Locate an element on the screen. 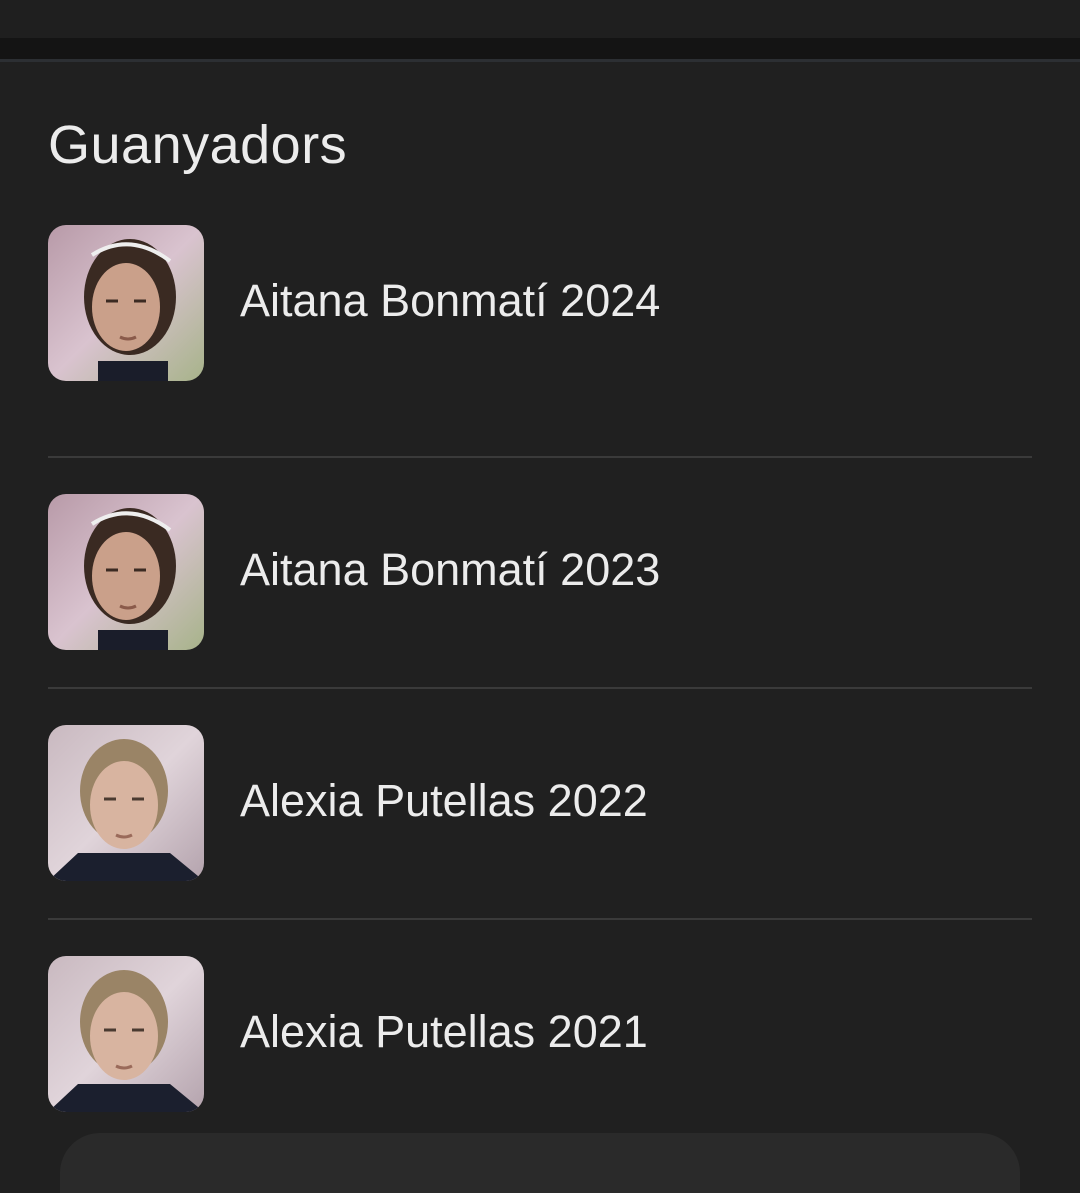  winner-name: Alexia Putellas 2021 is located at coordinates (444, 1031).